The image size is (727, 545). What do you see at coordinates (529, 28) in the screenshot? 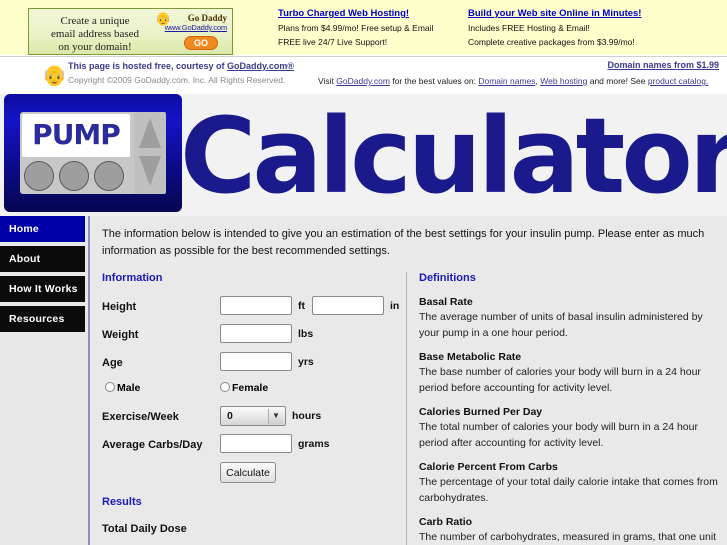
I see `ad-website-line-1: Includes FREE Hosting & Email!` at bounding box center [529, 28].